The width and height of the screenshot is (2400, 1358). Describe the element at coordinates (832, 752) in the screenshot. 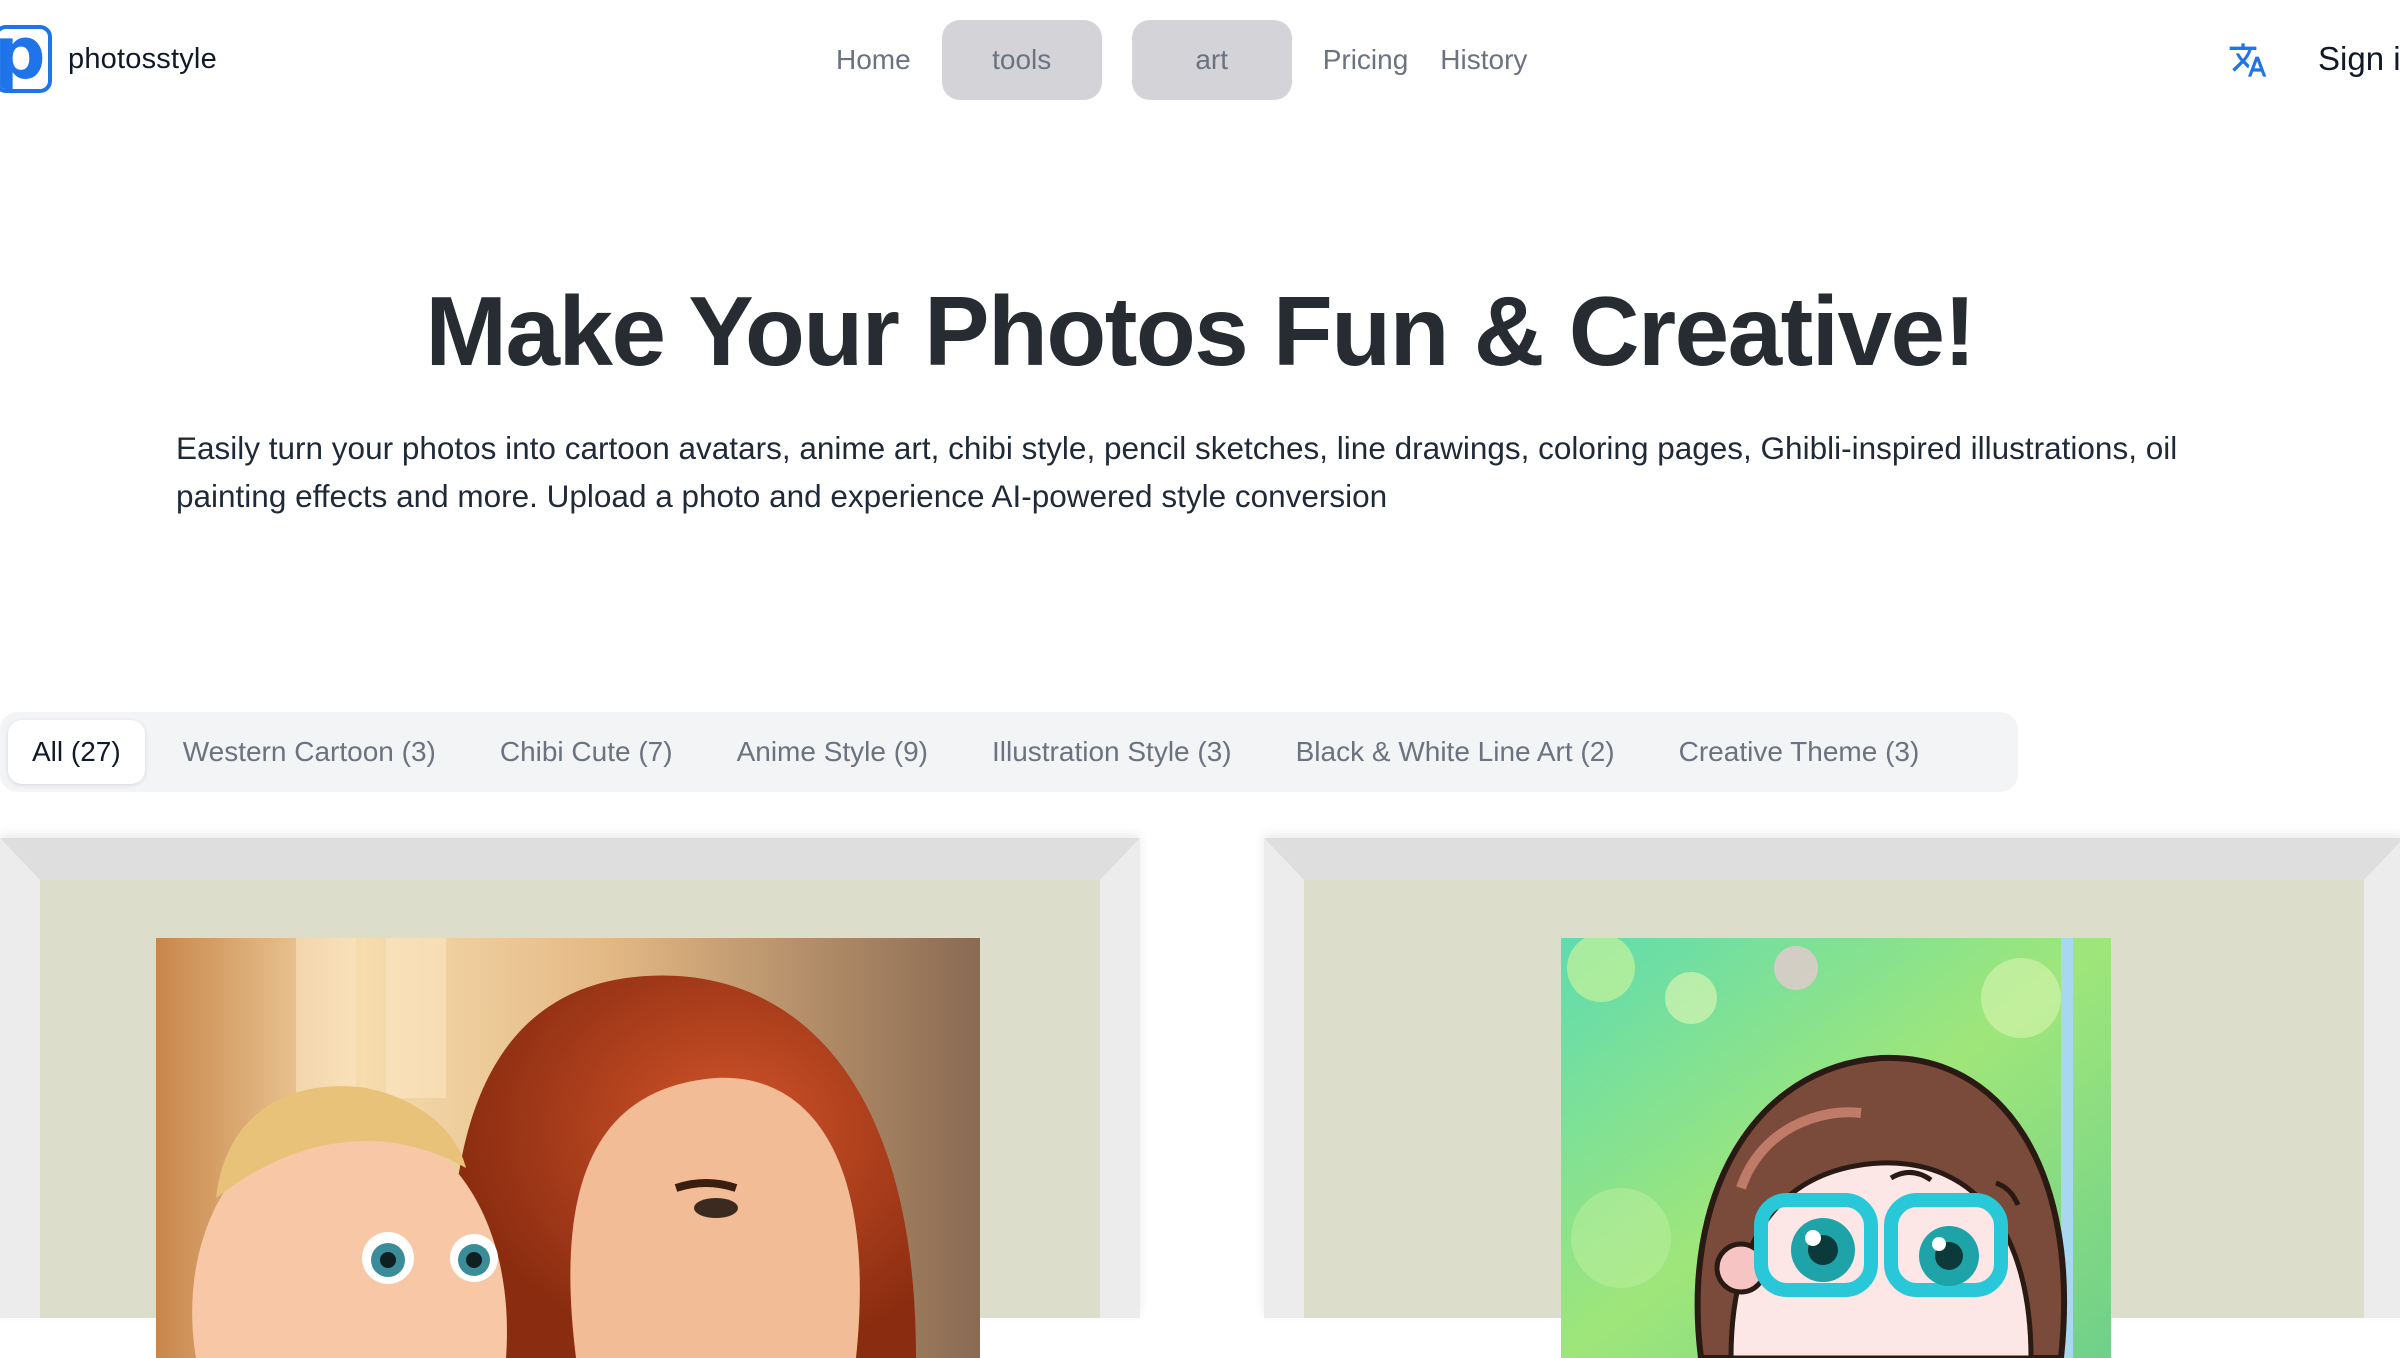

I see `filter-anime-style: Anime Style (9)` at that location.